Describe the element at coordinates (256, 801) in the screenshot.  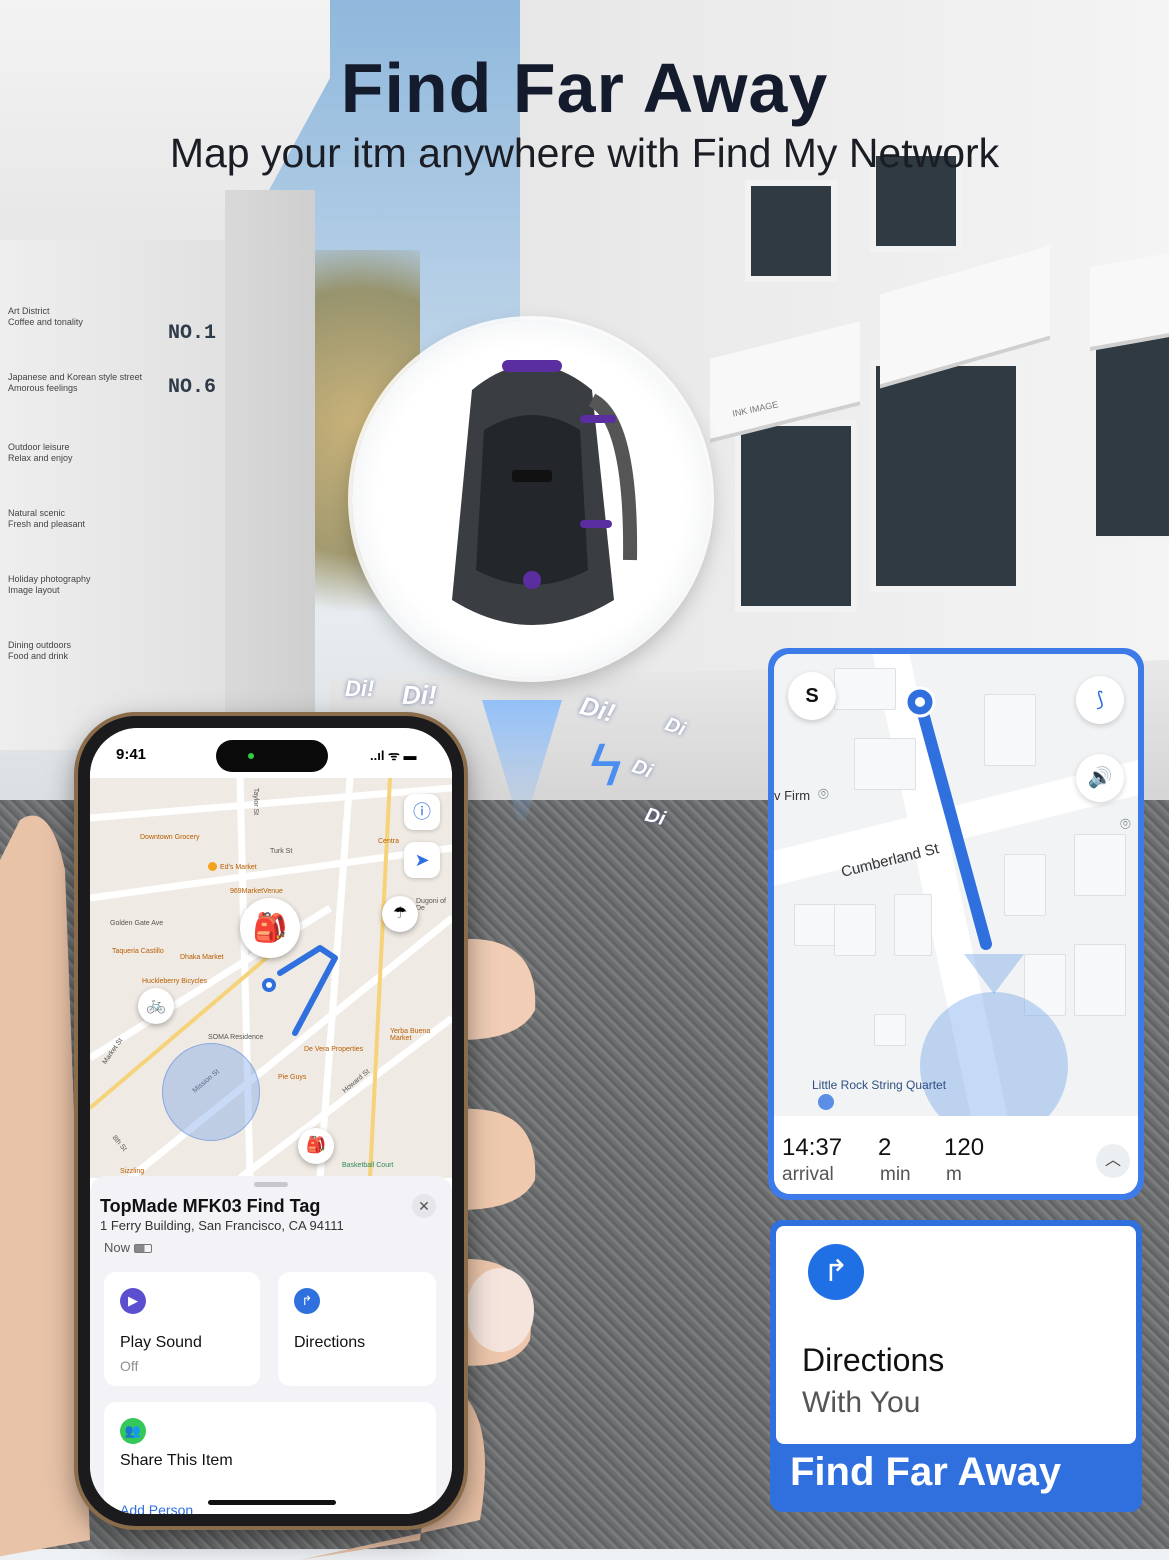
I see `street-label: Taylor St` at that location.